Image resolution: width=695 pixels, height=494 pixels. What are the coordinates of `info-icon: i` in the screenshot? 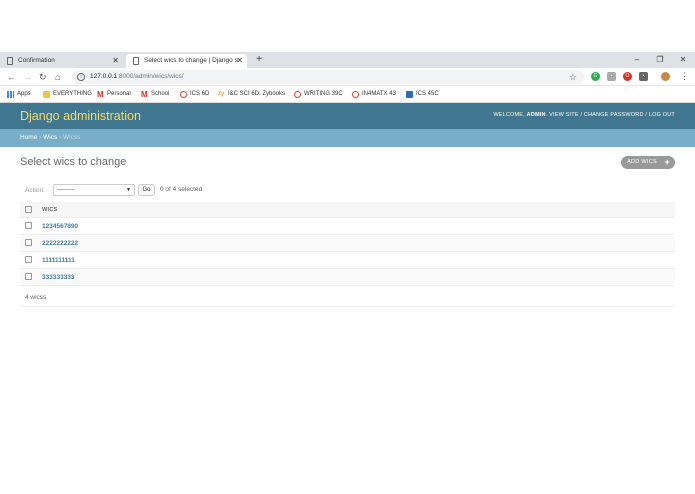 It's located at (81, 77).